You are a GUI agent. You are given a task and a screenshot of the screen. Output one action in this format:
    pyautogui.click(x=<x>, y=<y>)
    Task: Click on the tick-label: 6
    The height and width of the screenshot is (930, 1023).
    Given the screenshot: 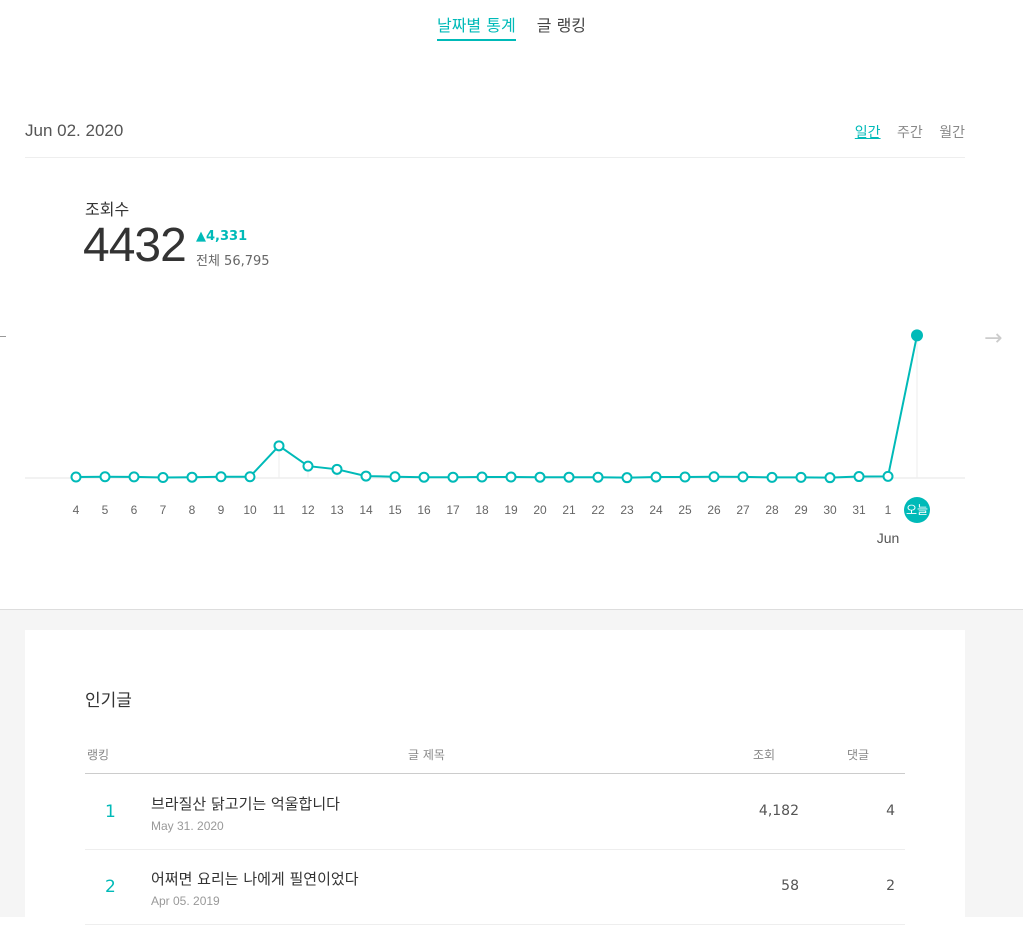 What is the action you would take?
    pyautogui.click(x=134, y=510)
    